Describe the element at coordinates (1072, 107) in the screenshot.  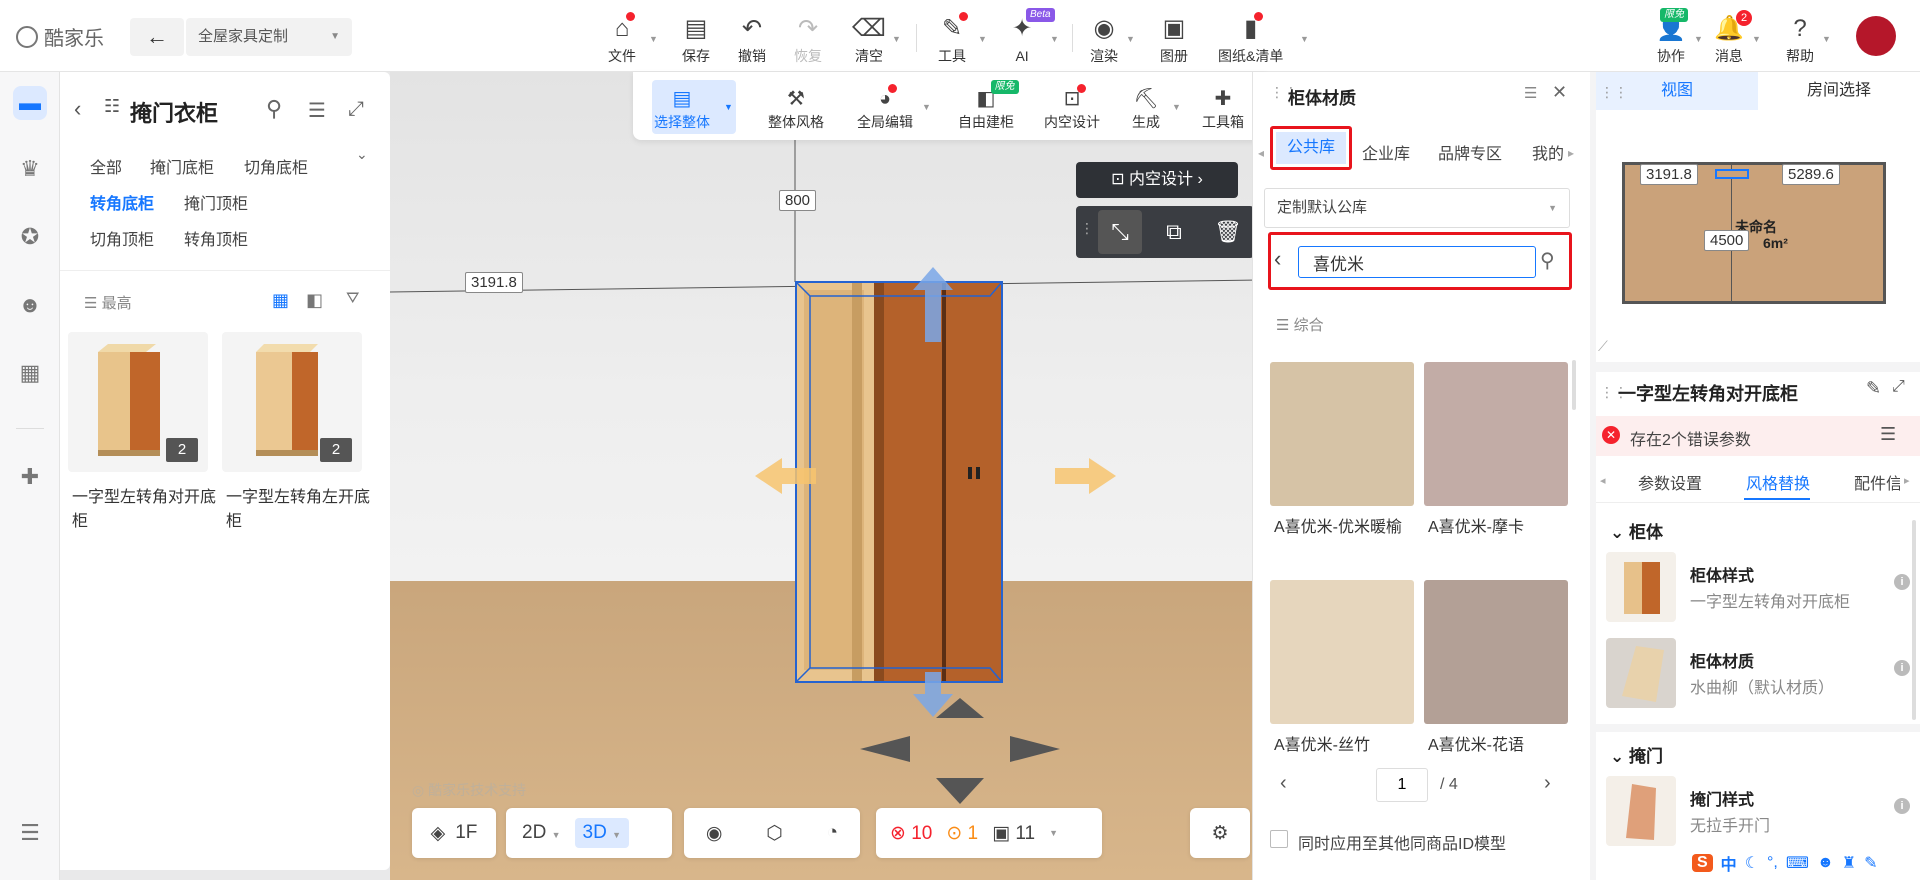
I see `interior-design-button: ⊡ 内空设计` at that location.